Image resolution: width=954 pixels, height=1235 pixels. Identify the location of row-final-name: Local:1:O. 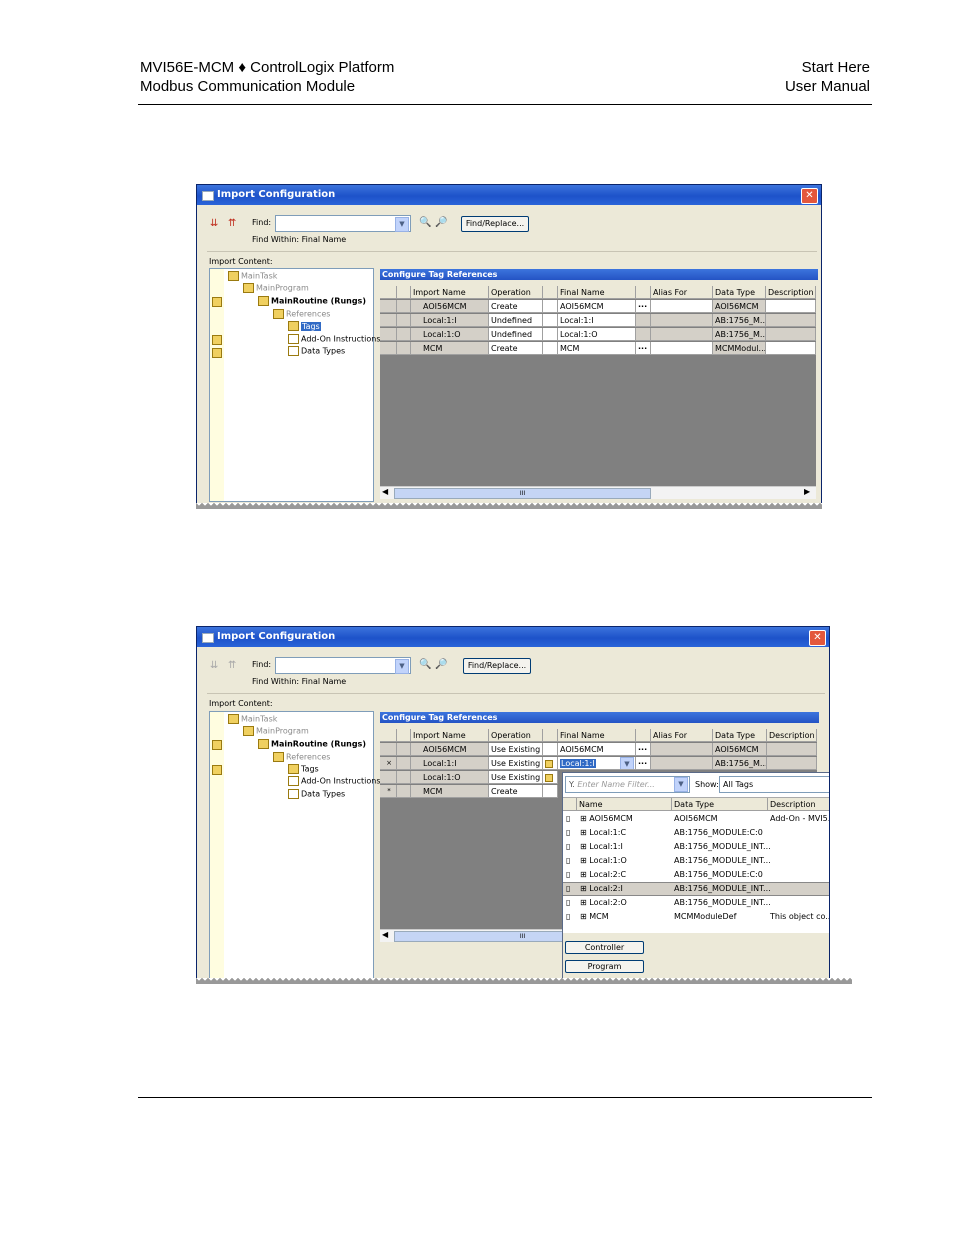
(597, 334).